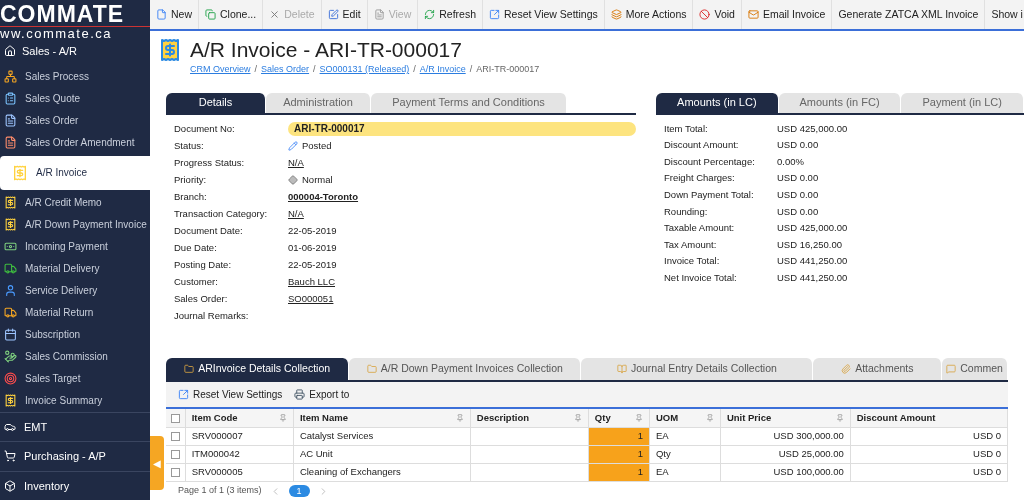 This screenshot has width=1024, height=500. Describe the element at coordinates (183, 394) in the screenshot. I see `window-icon` at that location.